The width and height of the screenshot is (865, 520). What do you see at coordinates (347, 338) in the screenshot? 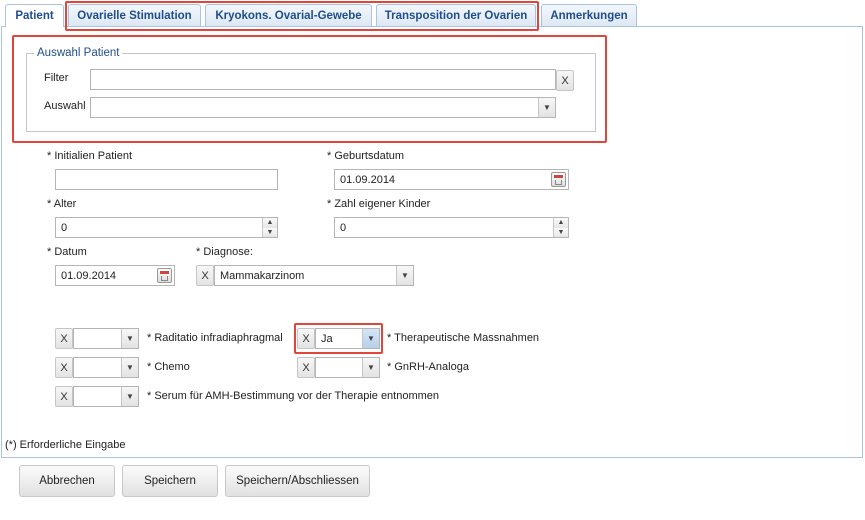
I see `therapeutische-select: Ja ▼` at bounding box center [347, 338].